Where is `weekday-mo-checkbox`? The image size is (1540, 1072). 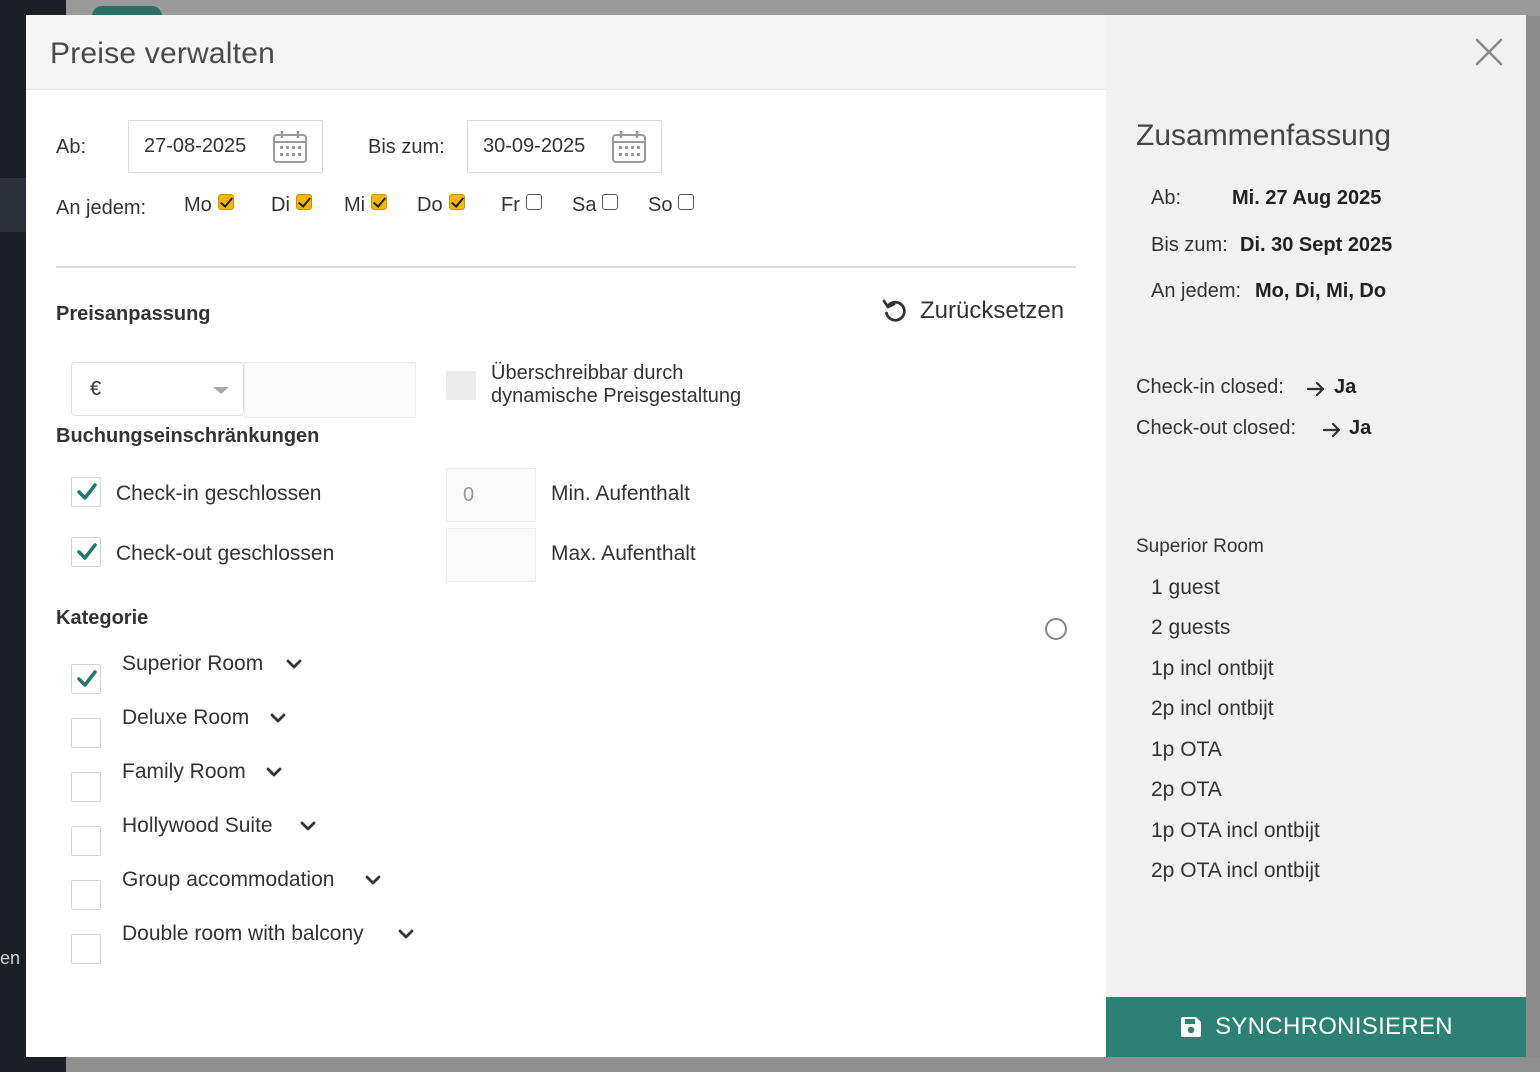
weekday-mo-checkbox is located at coordinates (225, 201).